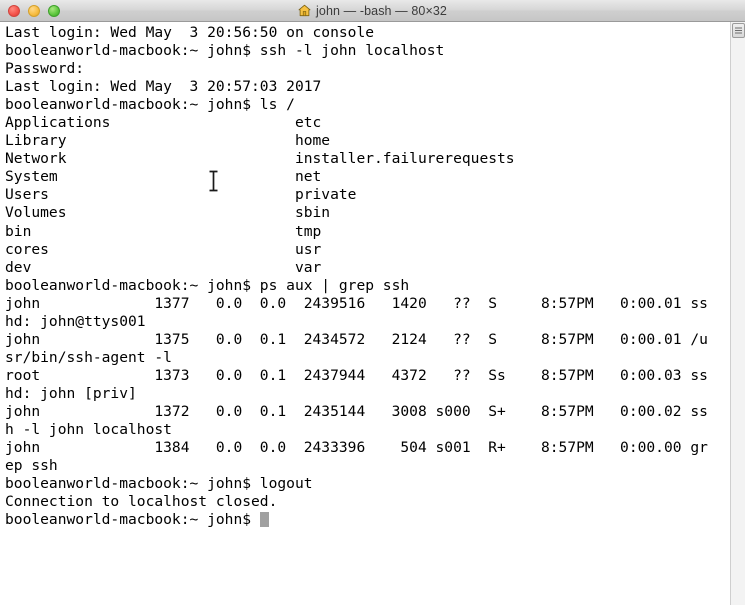  I want to click on maximize-button, so click(54, 10).